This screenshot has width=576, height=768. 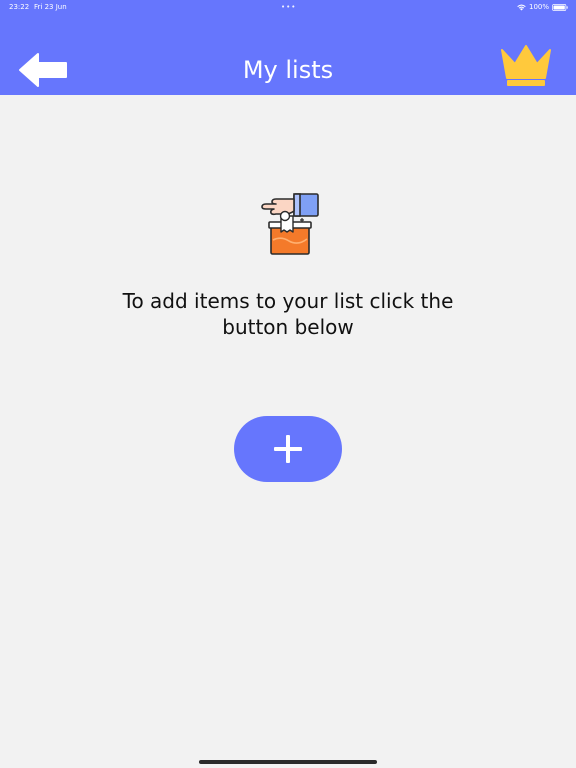 I want to click on battery-icon, so click(x=560, y=7).